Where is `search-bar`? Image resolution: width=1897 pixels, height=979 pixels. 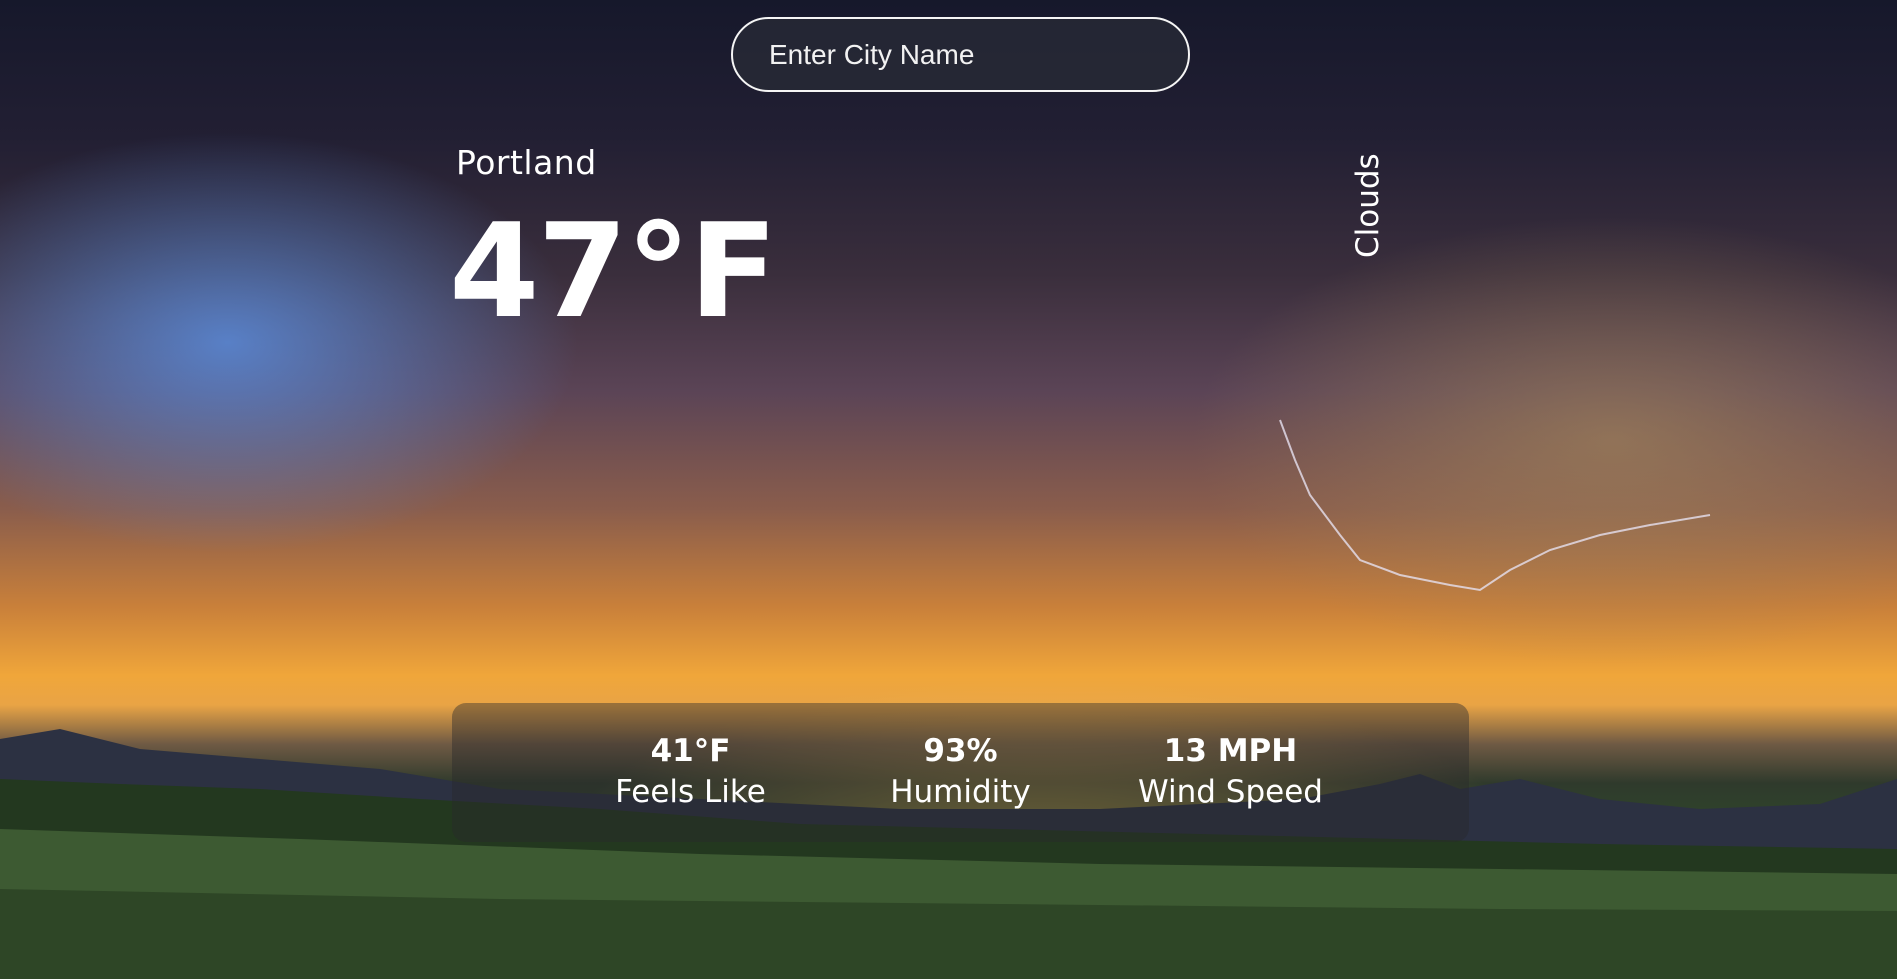 search-bar is located at coordinates (960, 54).